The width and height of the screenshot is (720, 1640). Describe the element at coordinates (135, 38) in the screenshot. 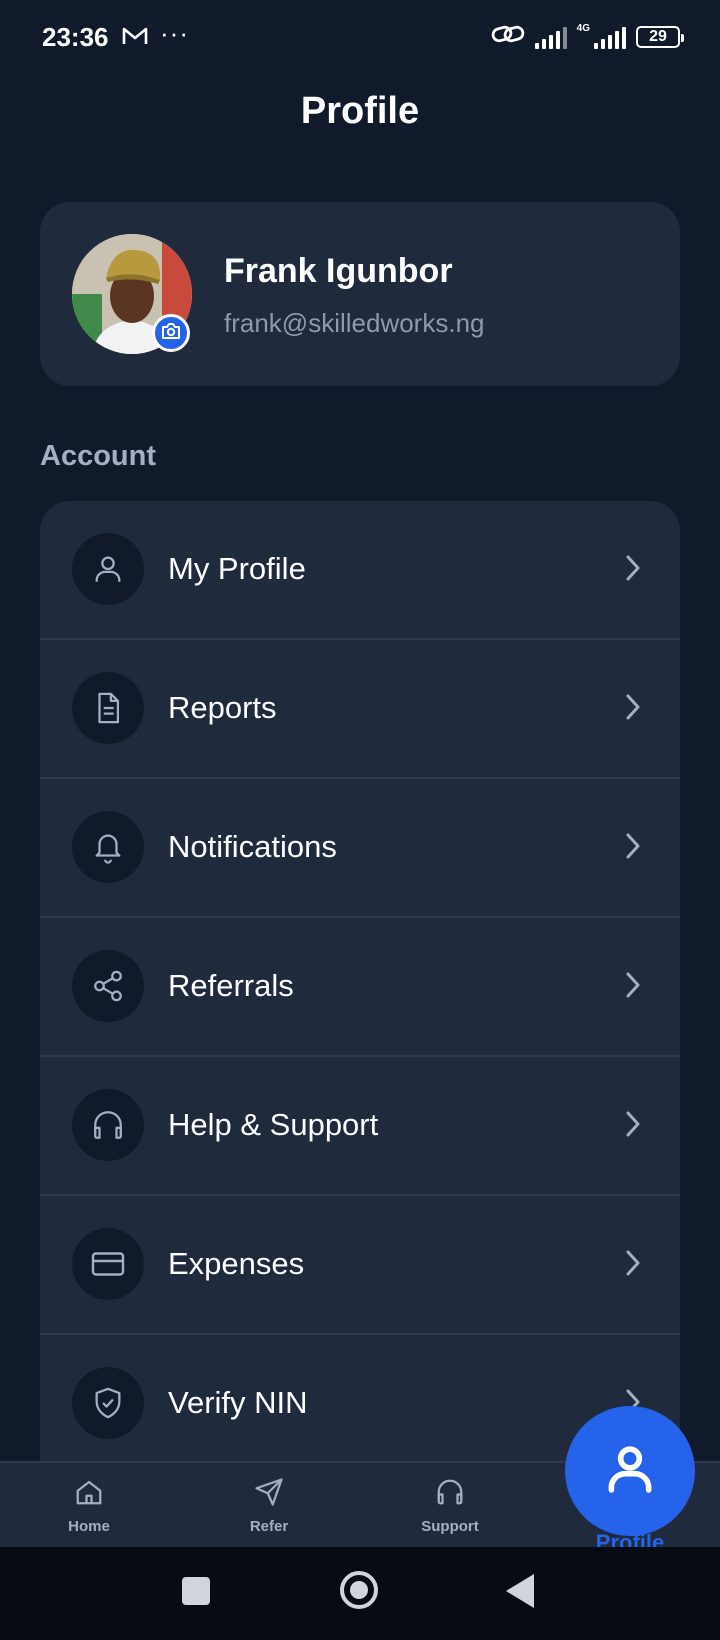

I see `gmail-icon` at that location.